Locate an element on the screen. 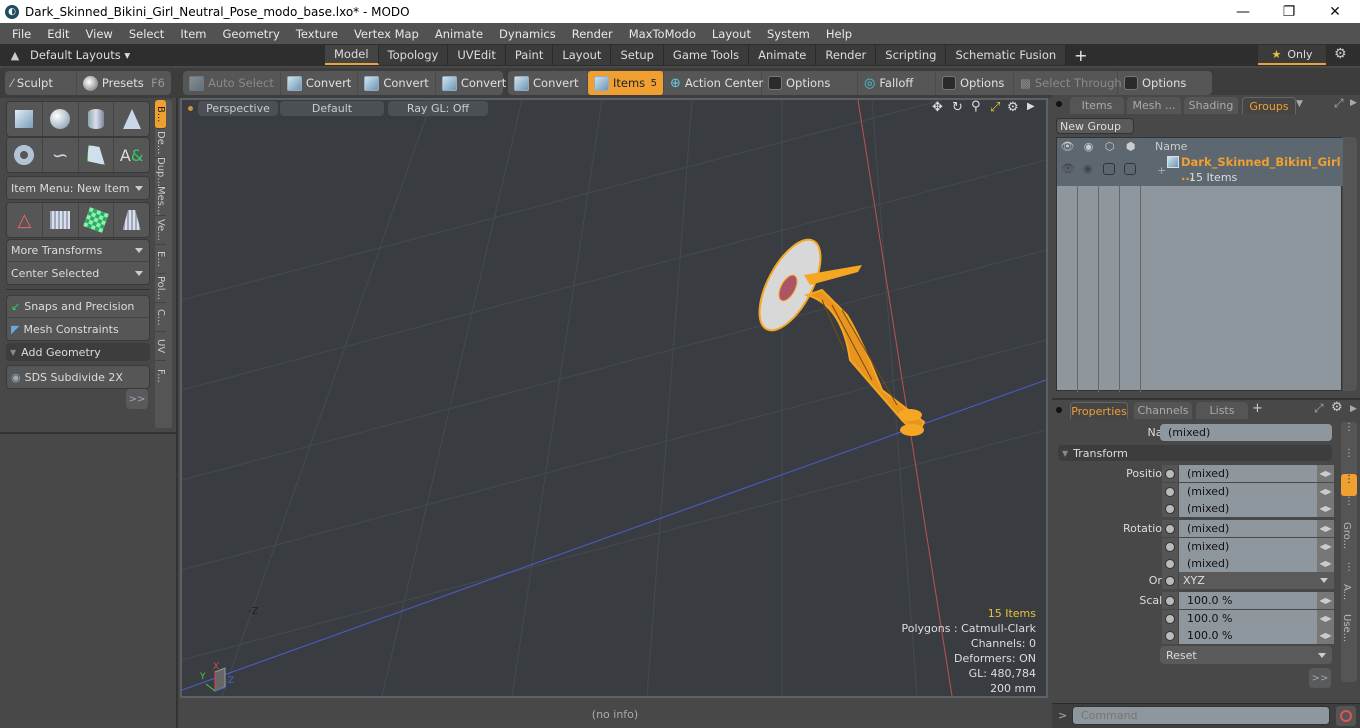  menu-maxtomodo: MaxToModo is located at coordinates (662, 34).